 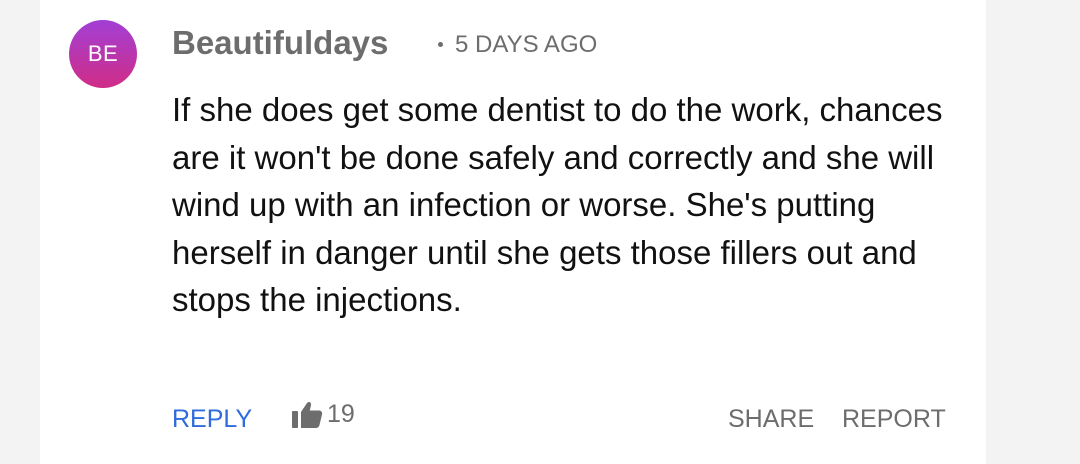 I want to click on like-count: 19, so click(x=341, y=414).